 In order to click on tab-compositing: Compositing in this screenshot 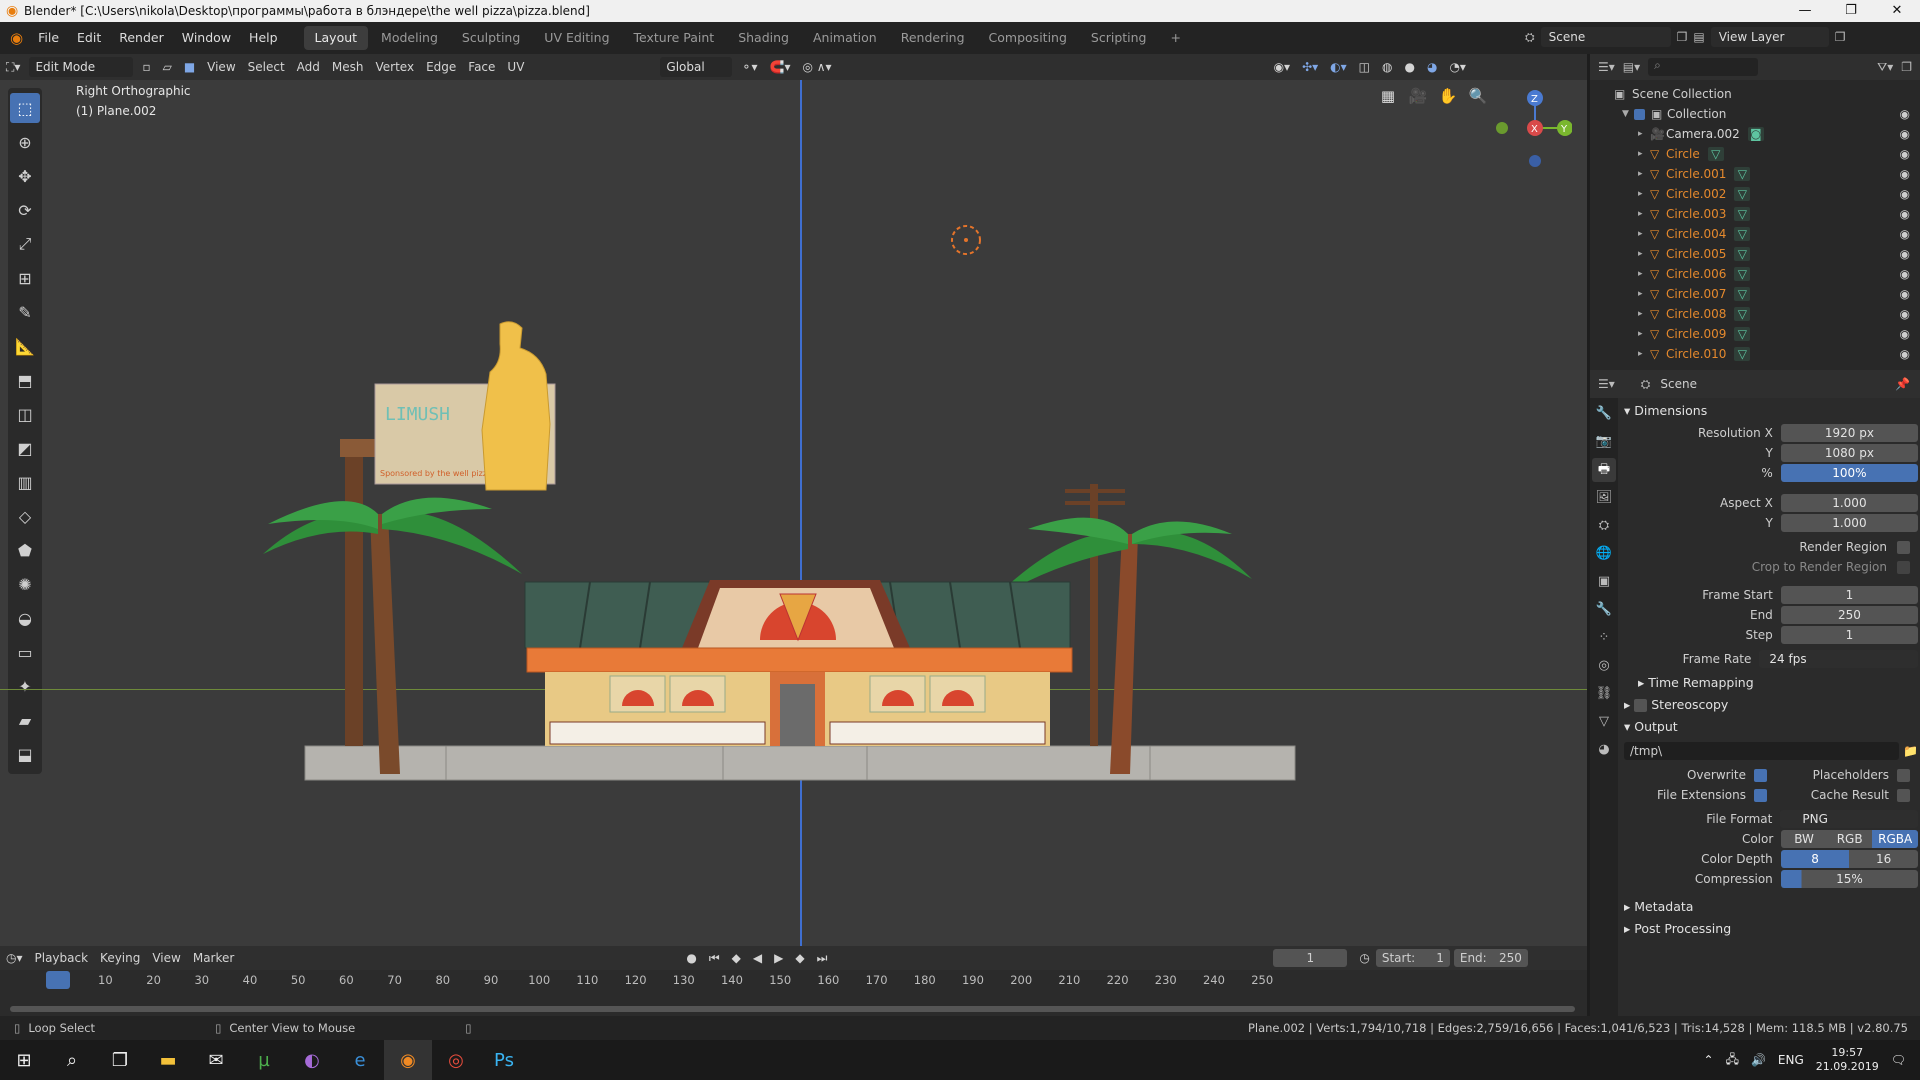, I will do `click(1028, 38)`.